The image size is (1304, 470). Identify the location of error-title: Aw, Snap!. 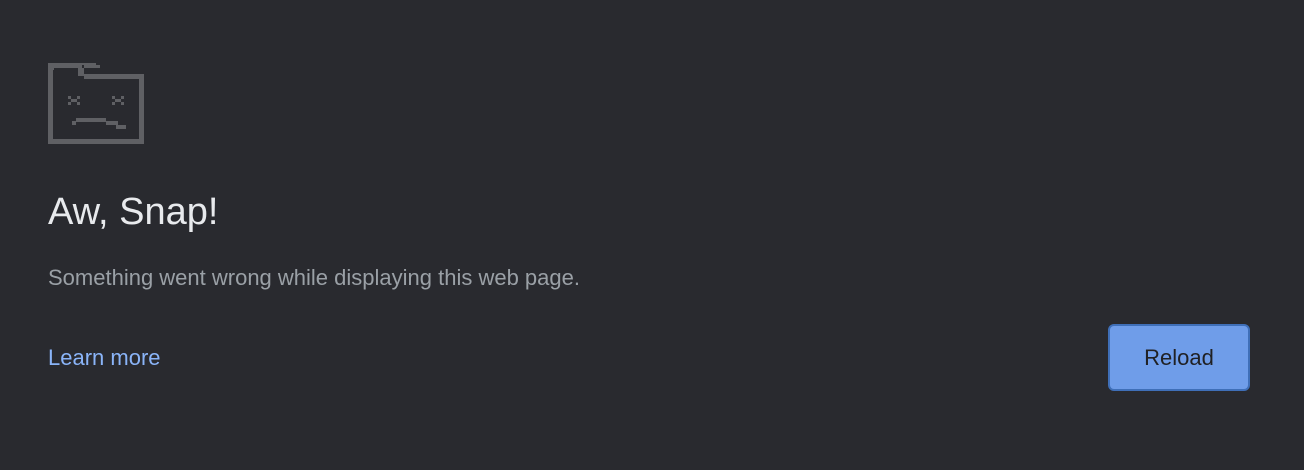
(133, 212).